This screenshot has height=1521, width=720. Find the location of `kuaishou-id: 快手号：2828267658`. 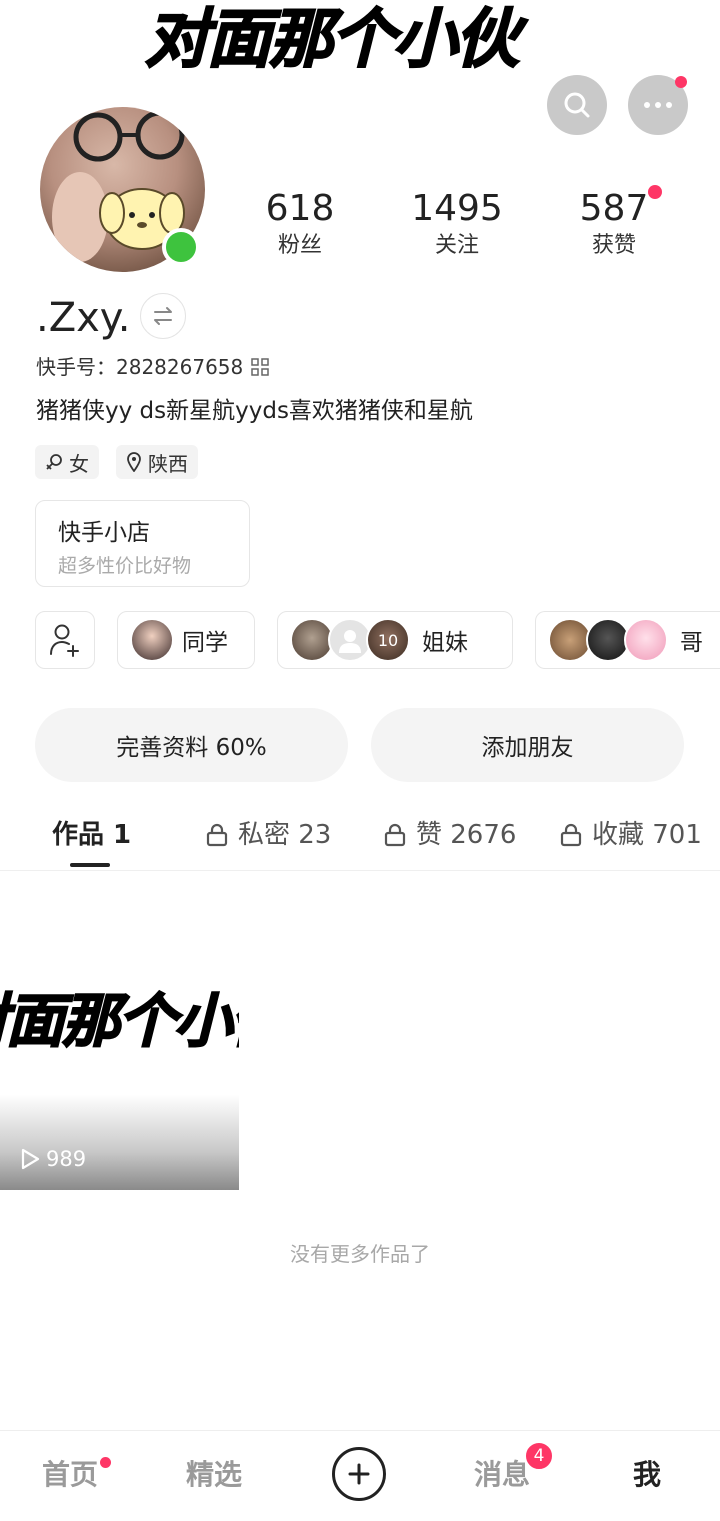

kuaishou-id: 快手号：2828267658 is located at coordinates (140, 367).